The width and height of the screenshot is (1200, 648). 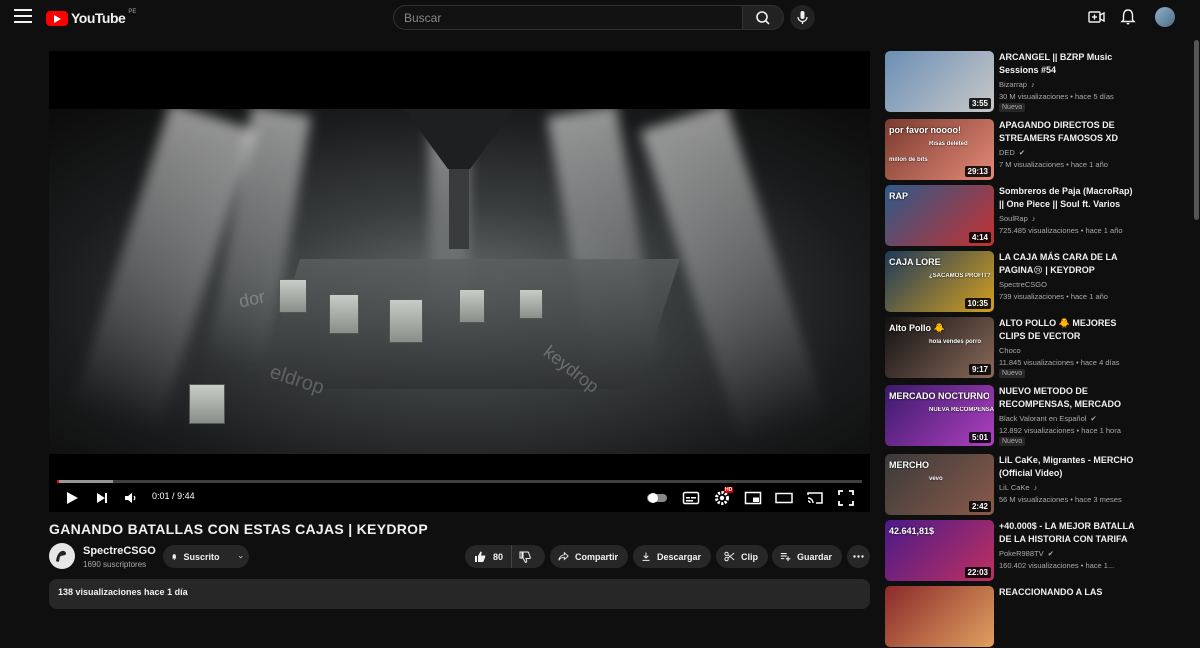 I want to click on save-button: Guardar, so click(x=807, y=556).